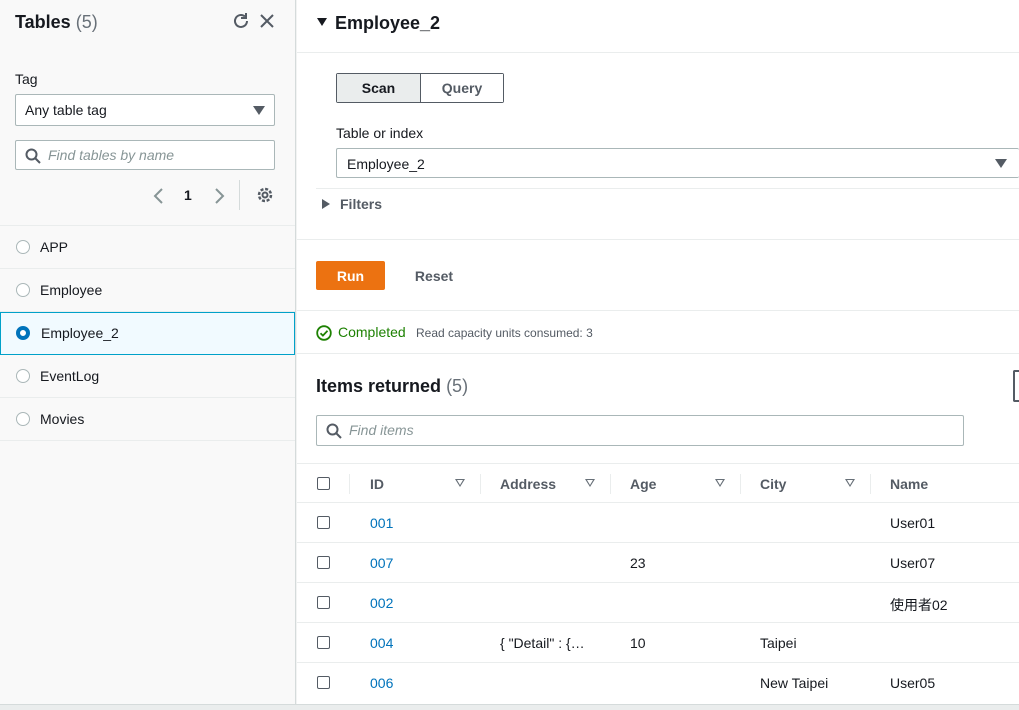 The image size is (1019, 710). Describe the element at coordinates (658, 563) in the screenshot. I see `table-row: 007 23 User07` at that location.